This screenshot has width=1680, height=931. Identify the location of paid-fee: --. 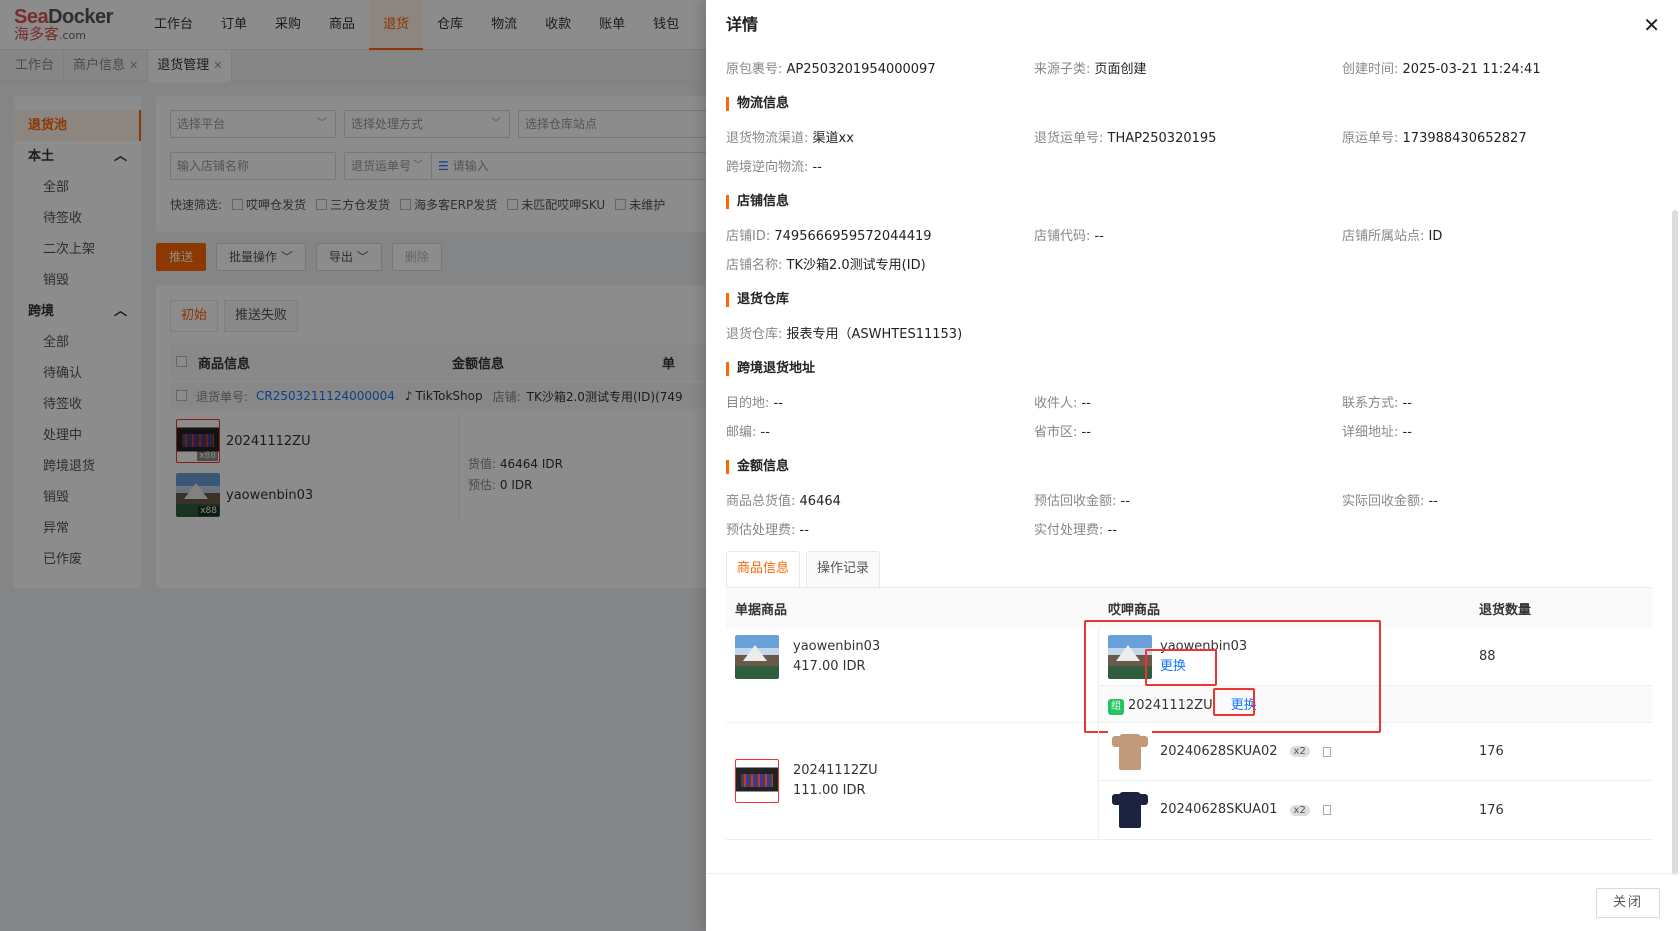
(1112, 530).